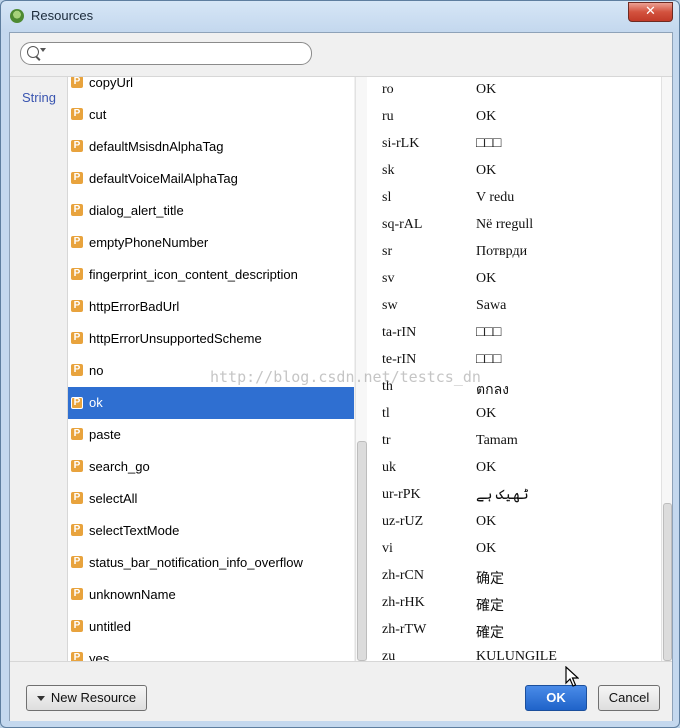  I want to click on resource-item: Pfingerprint_icon_content_description, so click(211, 275).